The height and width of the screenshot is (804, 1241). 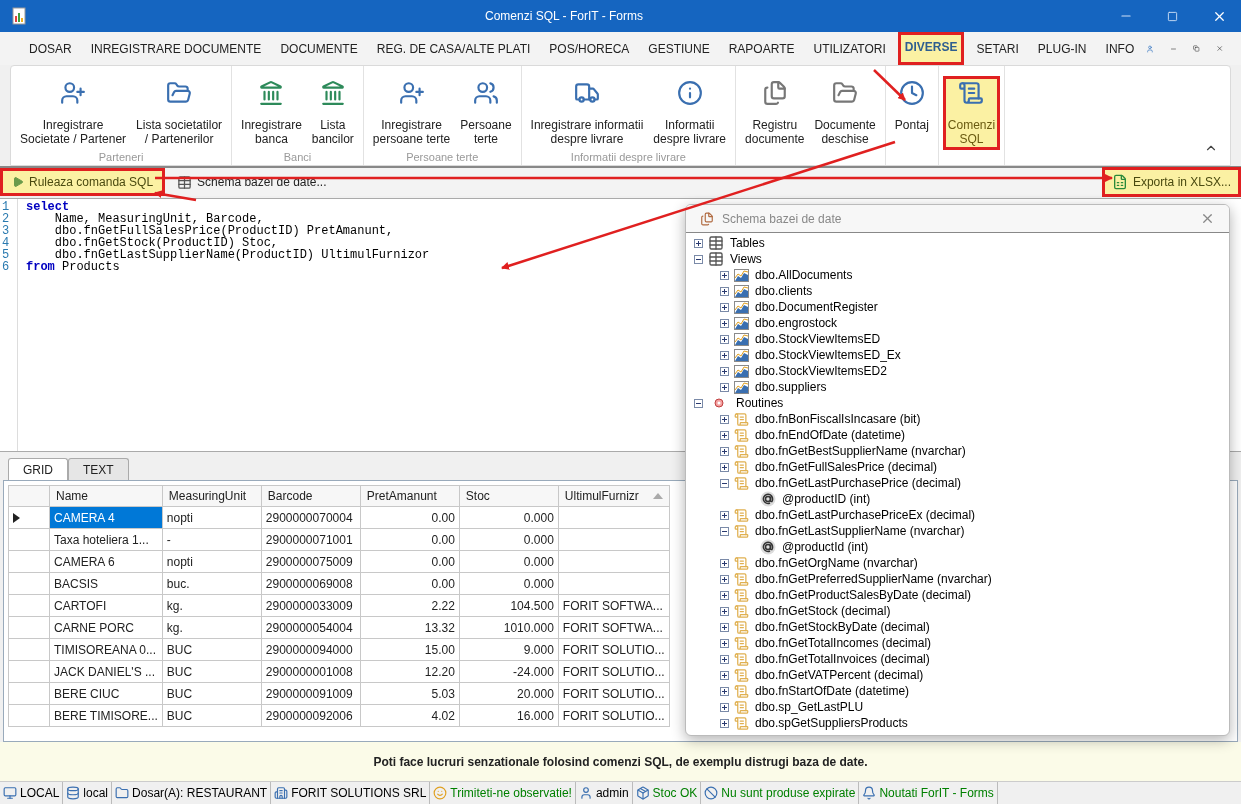 What do you see at coordinates (1207, 218) in the screenshot?
I see `close-icon` at bounding box center [1207, 218].